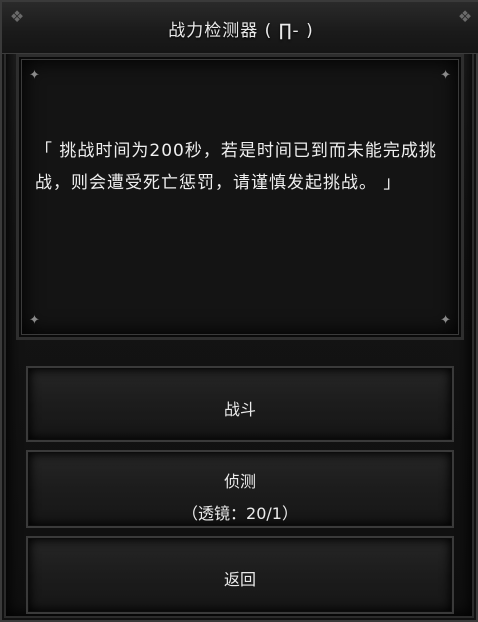  I want to click on back-button-label: 返回, so click(239, 579).